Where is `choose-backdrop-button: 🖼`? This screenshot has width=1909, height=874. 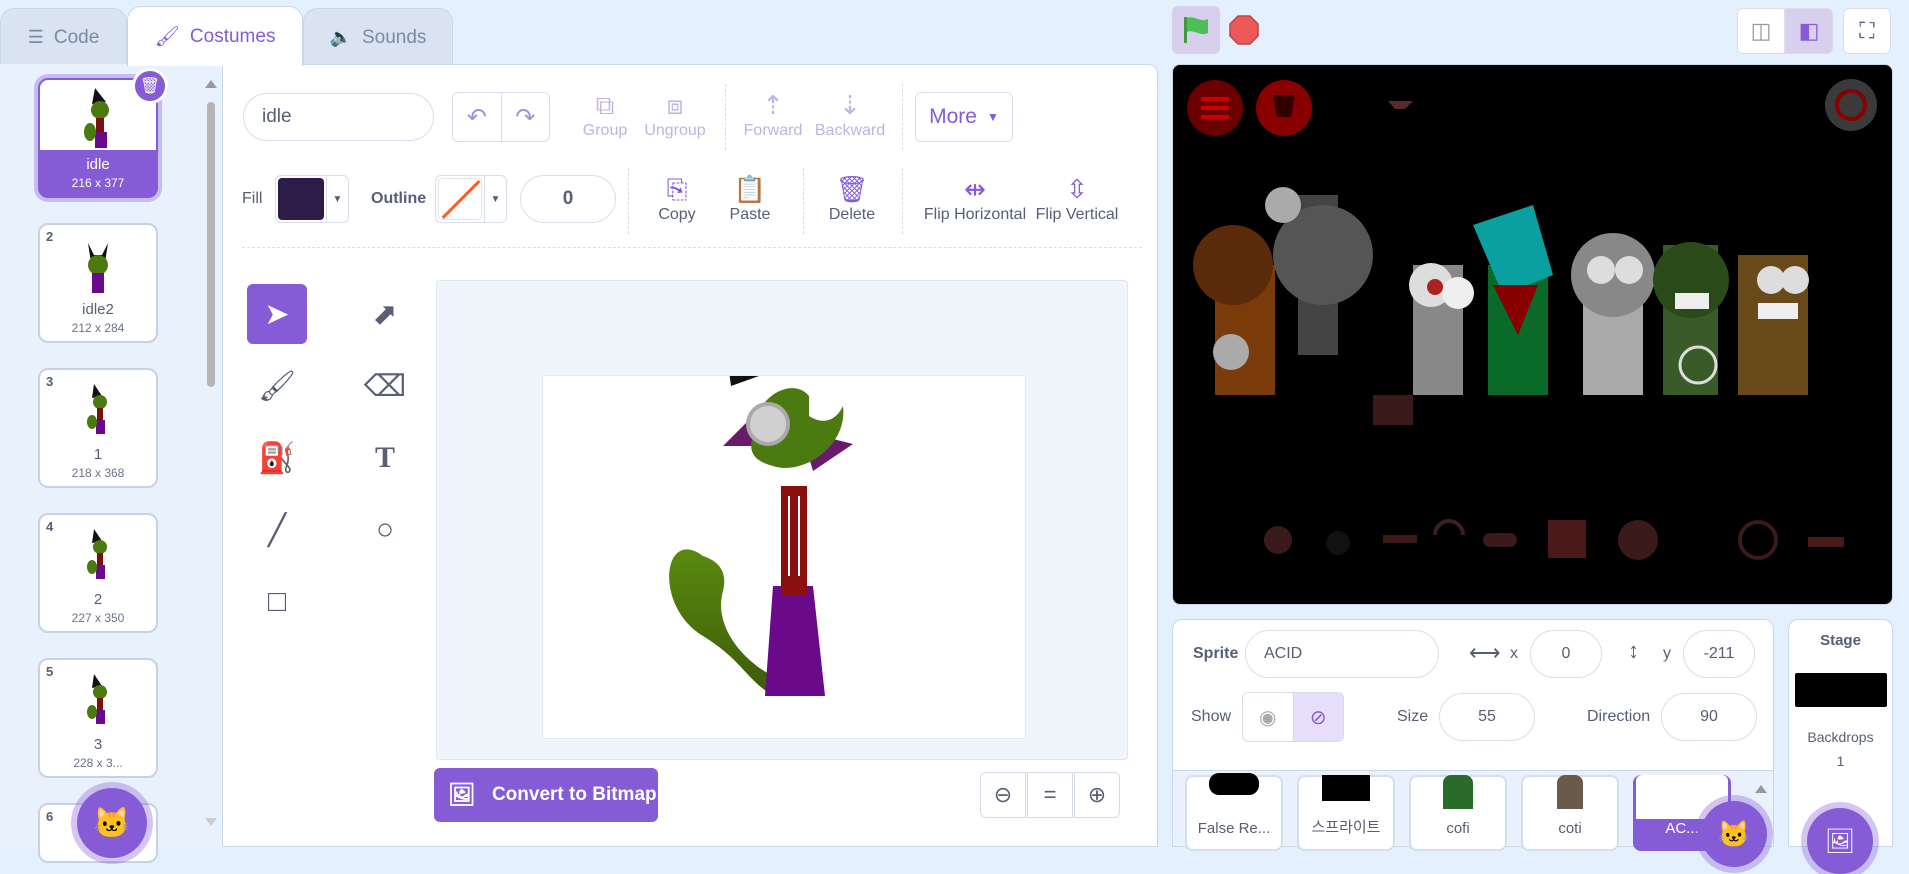 choose-backdrop-button: 🖼 is located at coordinates (1840, 841).